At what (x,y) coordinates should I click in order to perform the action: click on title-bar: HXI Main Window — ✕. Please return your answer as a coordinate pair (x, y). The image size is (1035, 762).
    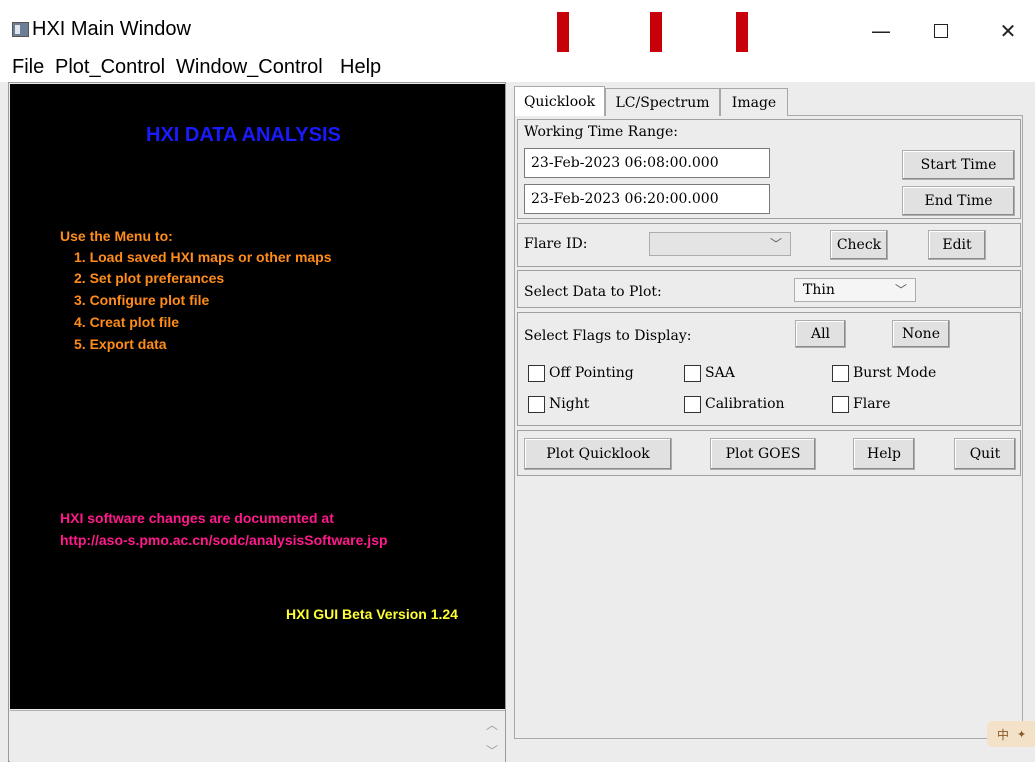
    Looking at the image, I should click on (517, 26).